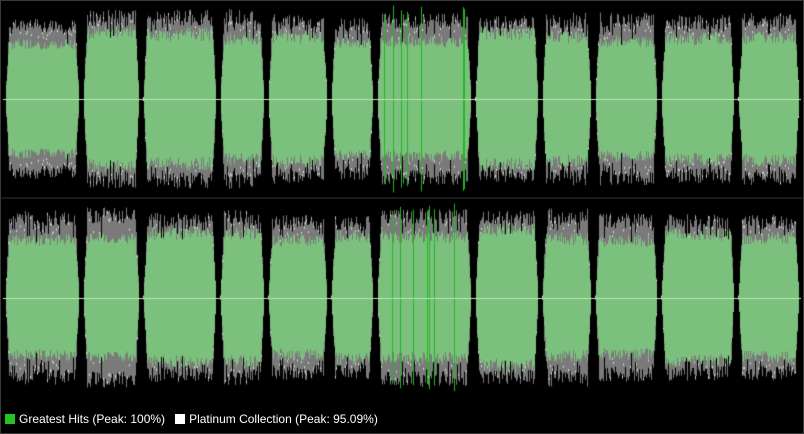 The image size is (804, 434). What do you see at coordinates (283, 419) in the screenshot?
I see `legend-label-platinum-collection: Platinum Collection (Peak: 95.09%)` at bounding box center [283, 419].